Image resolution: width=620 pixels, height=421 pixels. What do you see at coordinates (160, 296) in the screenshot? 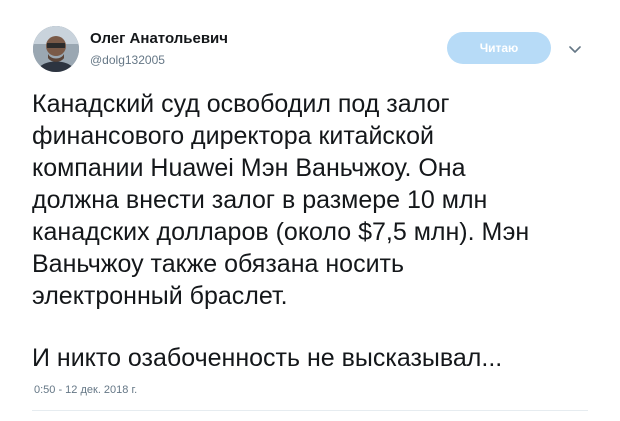
I see `tweet-text-line: электронный браслет.` at bounding box center [160, 296].